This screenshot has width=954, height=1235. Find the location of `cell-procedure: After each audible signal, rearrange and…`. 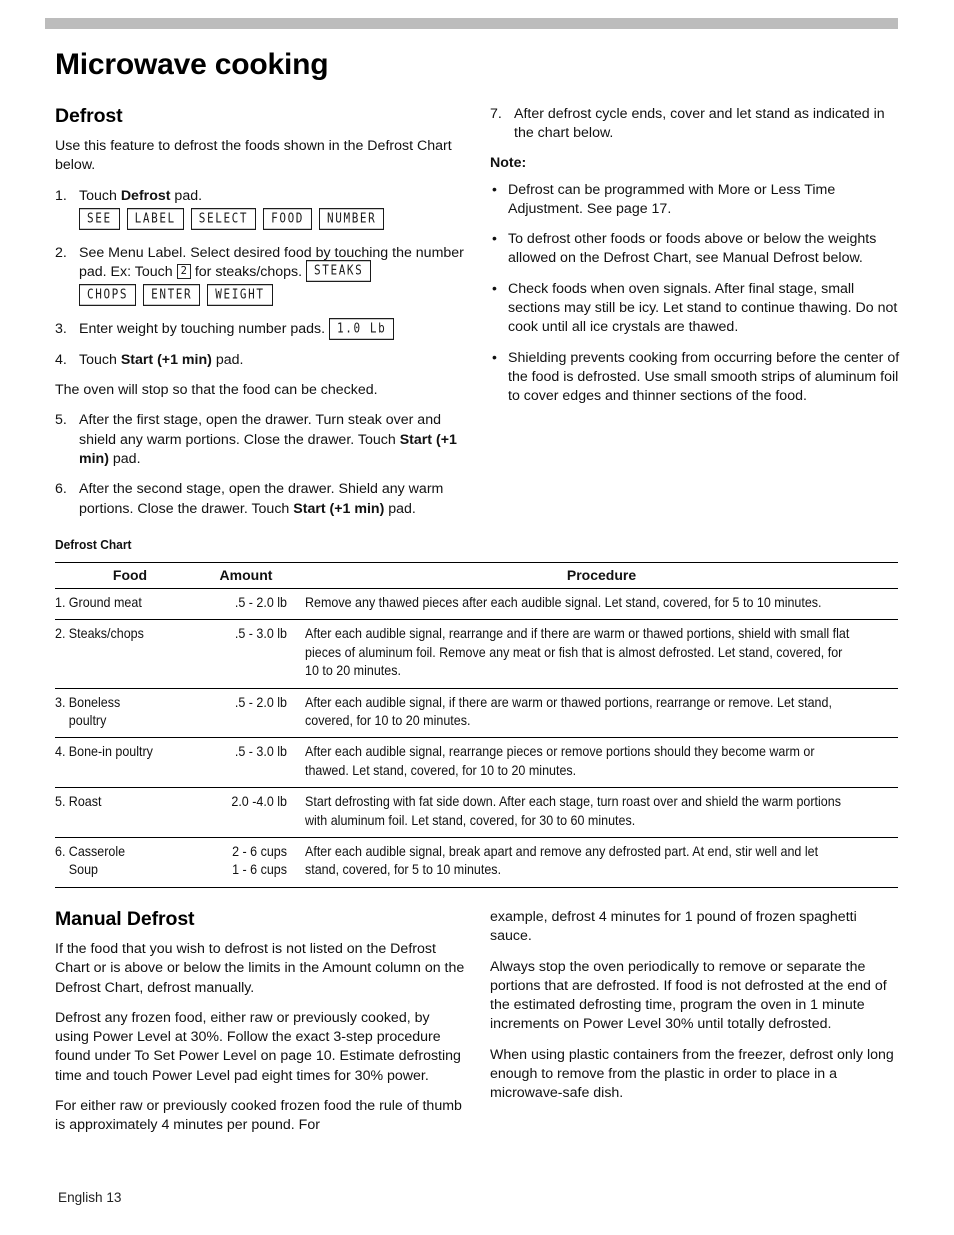

cell-procedure: After each audible signal, rearrange and… is located at coordinates (592, 654).